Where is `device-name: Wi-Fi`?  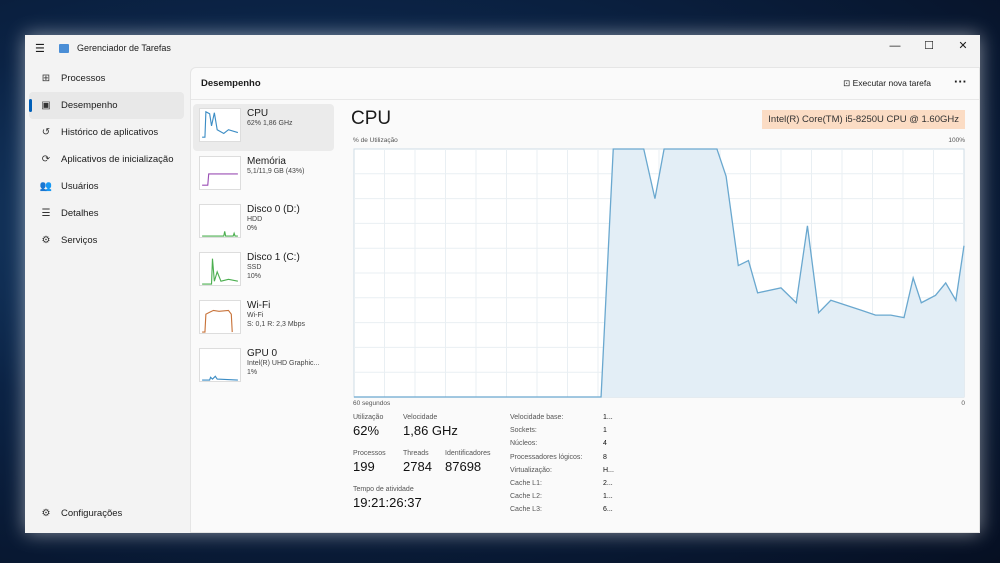 device-name: Wi-Fi is located at coordinates (259, 305).